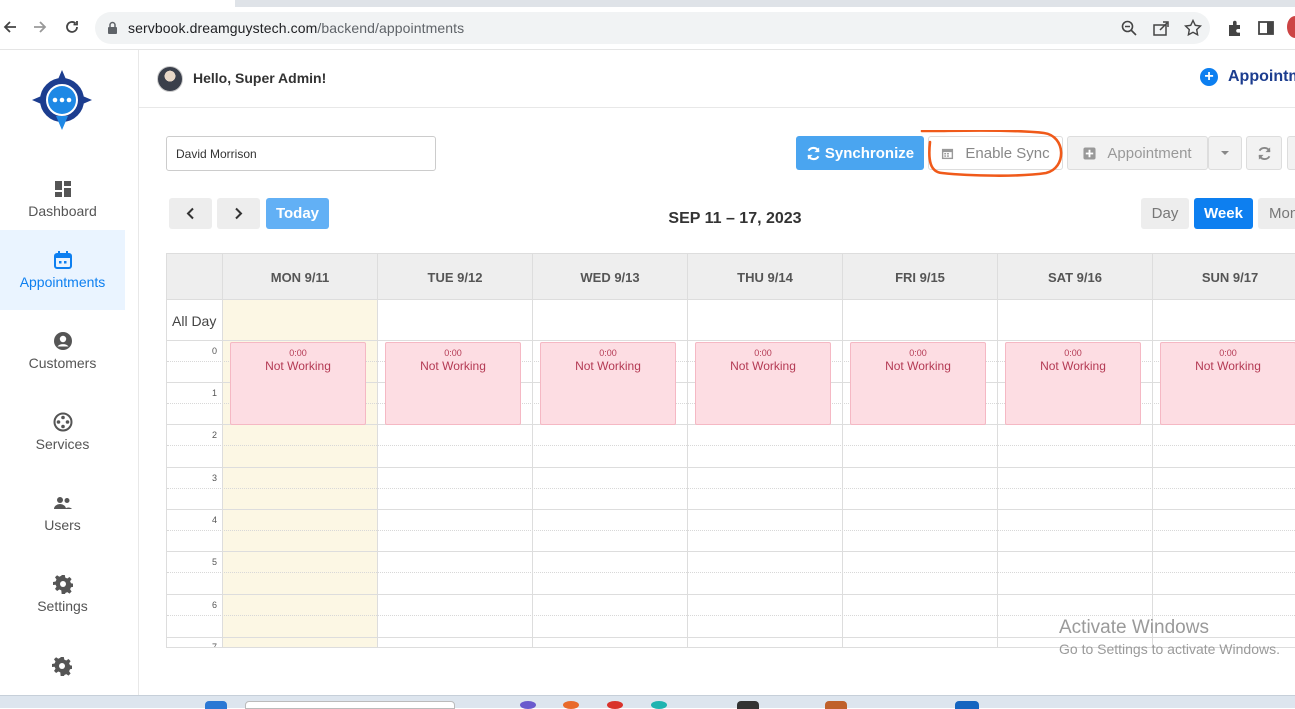  What do you see at coordinates (860, 153) in the screenshot?
I see `synchronize-button: Synchronize` at bounding box center [860, 153].